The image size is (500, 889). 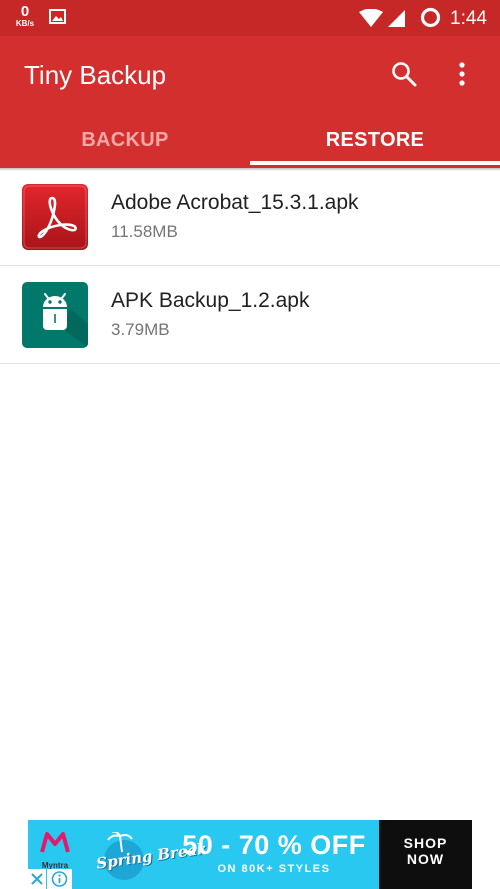 I want to click on network-speed-indicator: 0 KB/s, so click(x=25, y=16).